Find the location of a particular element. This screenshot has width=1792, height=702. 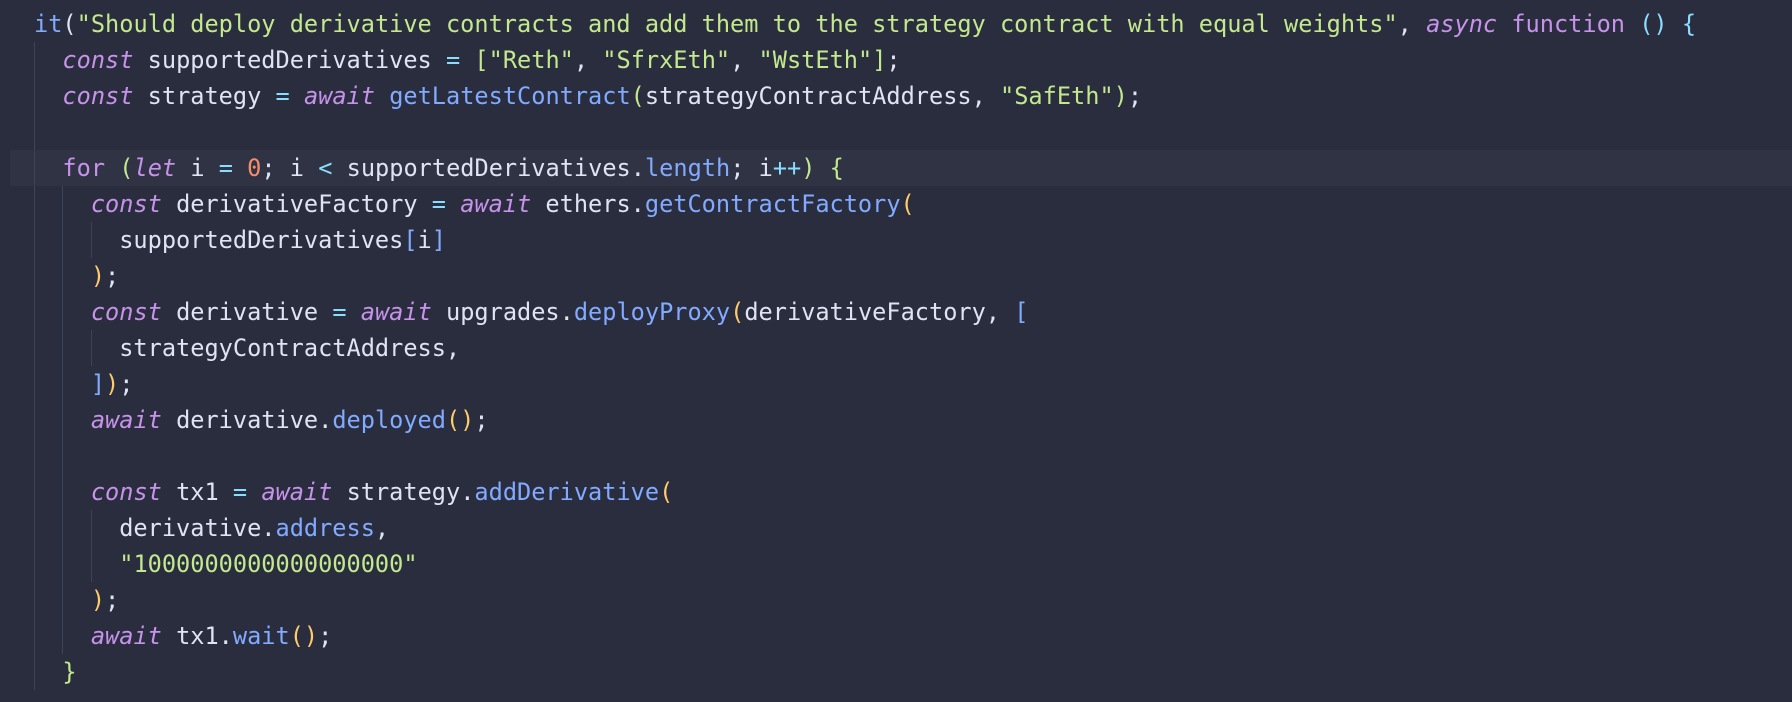

code-text: await derivative.deployed(); is located at coordinates (244, 420).